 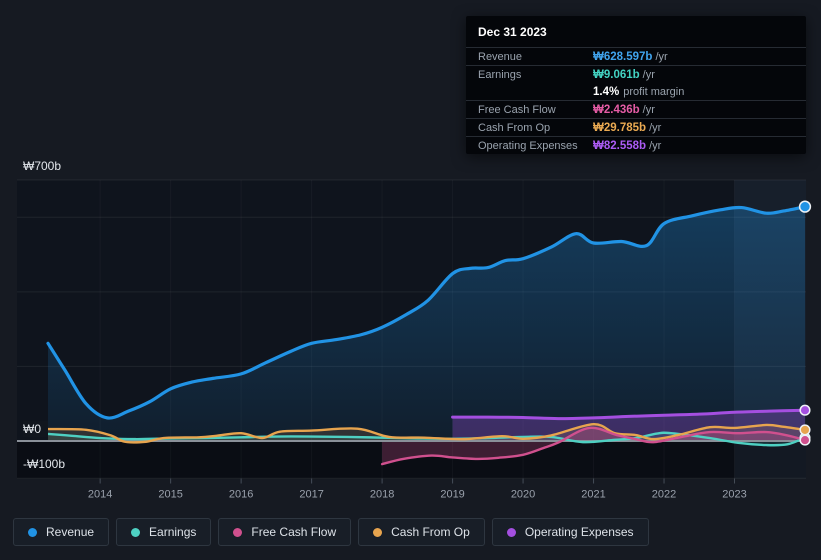 I want to click on tooltip-row-revenue: Revenue ₩628.597b /yr, so click(x=636, y=56).